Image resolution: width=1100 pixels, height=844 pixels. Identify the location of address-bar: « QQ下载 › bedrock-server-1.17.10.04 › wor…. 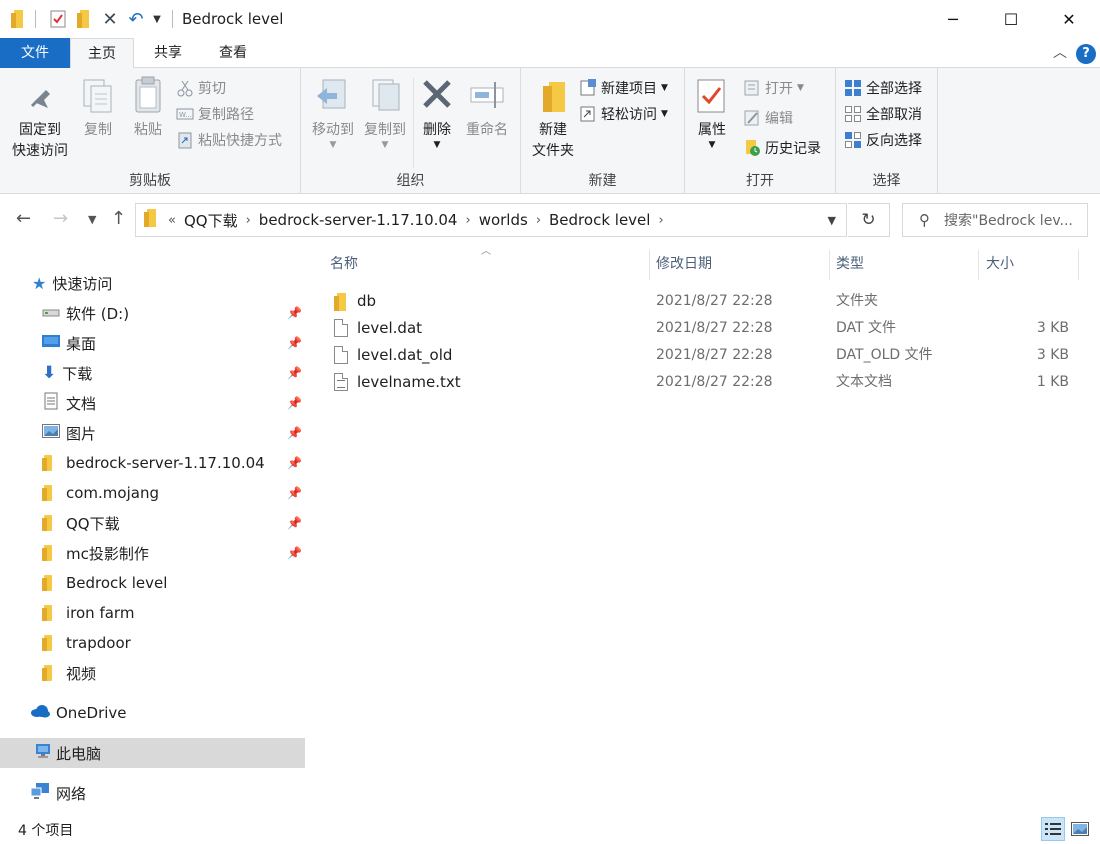
(491, 220).